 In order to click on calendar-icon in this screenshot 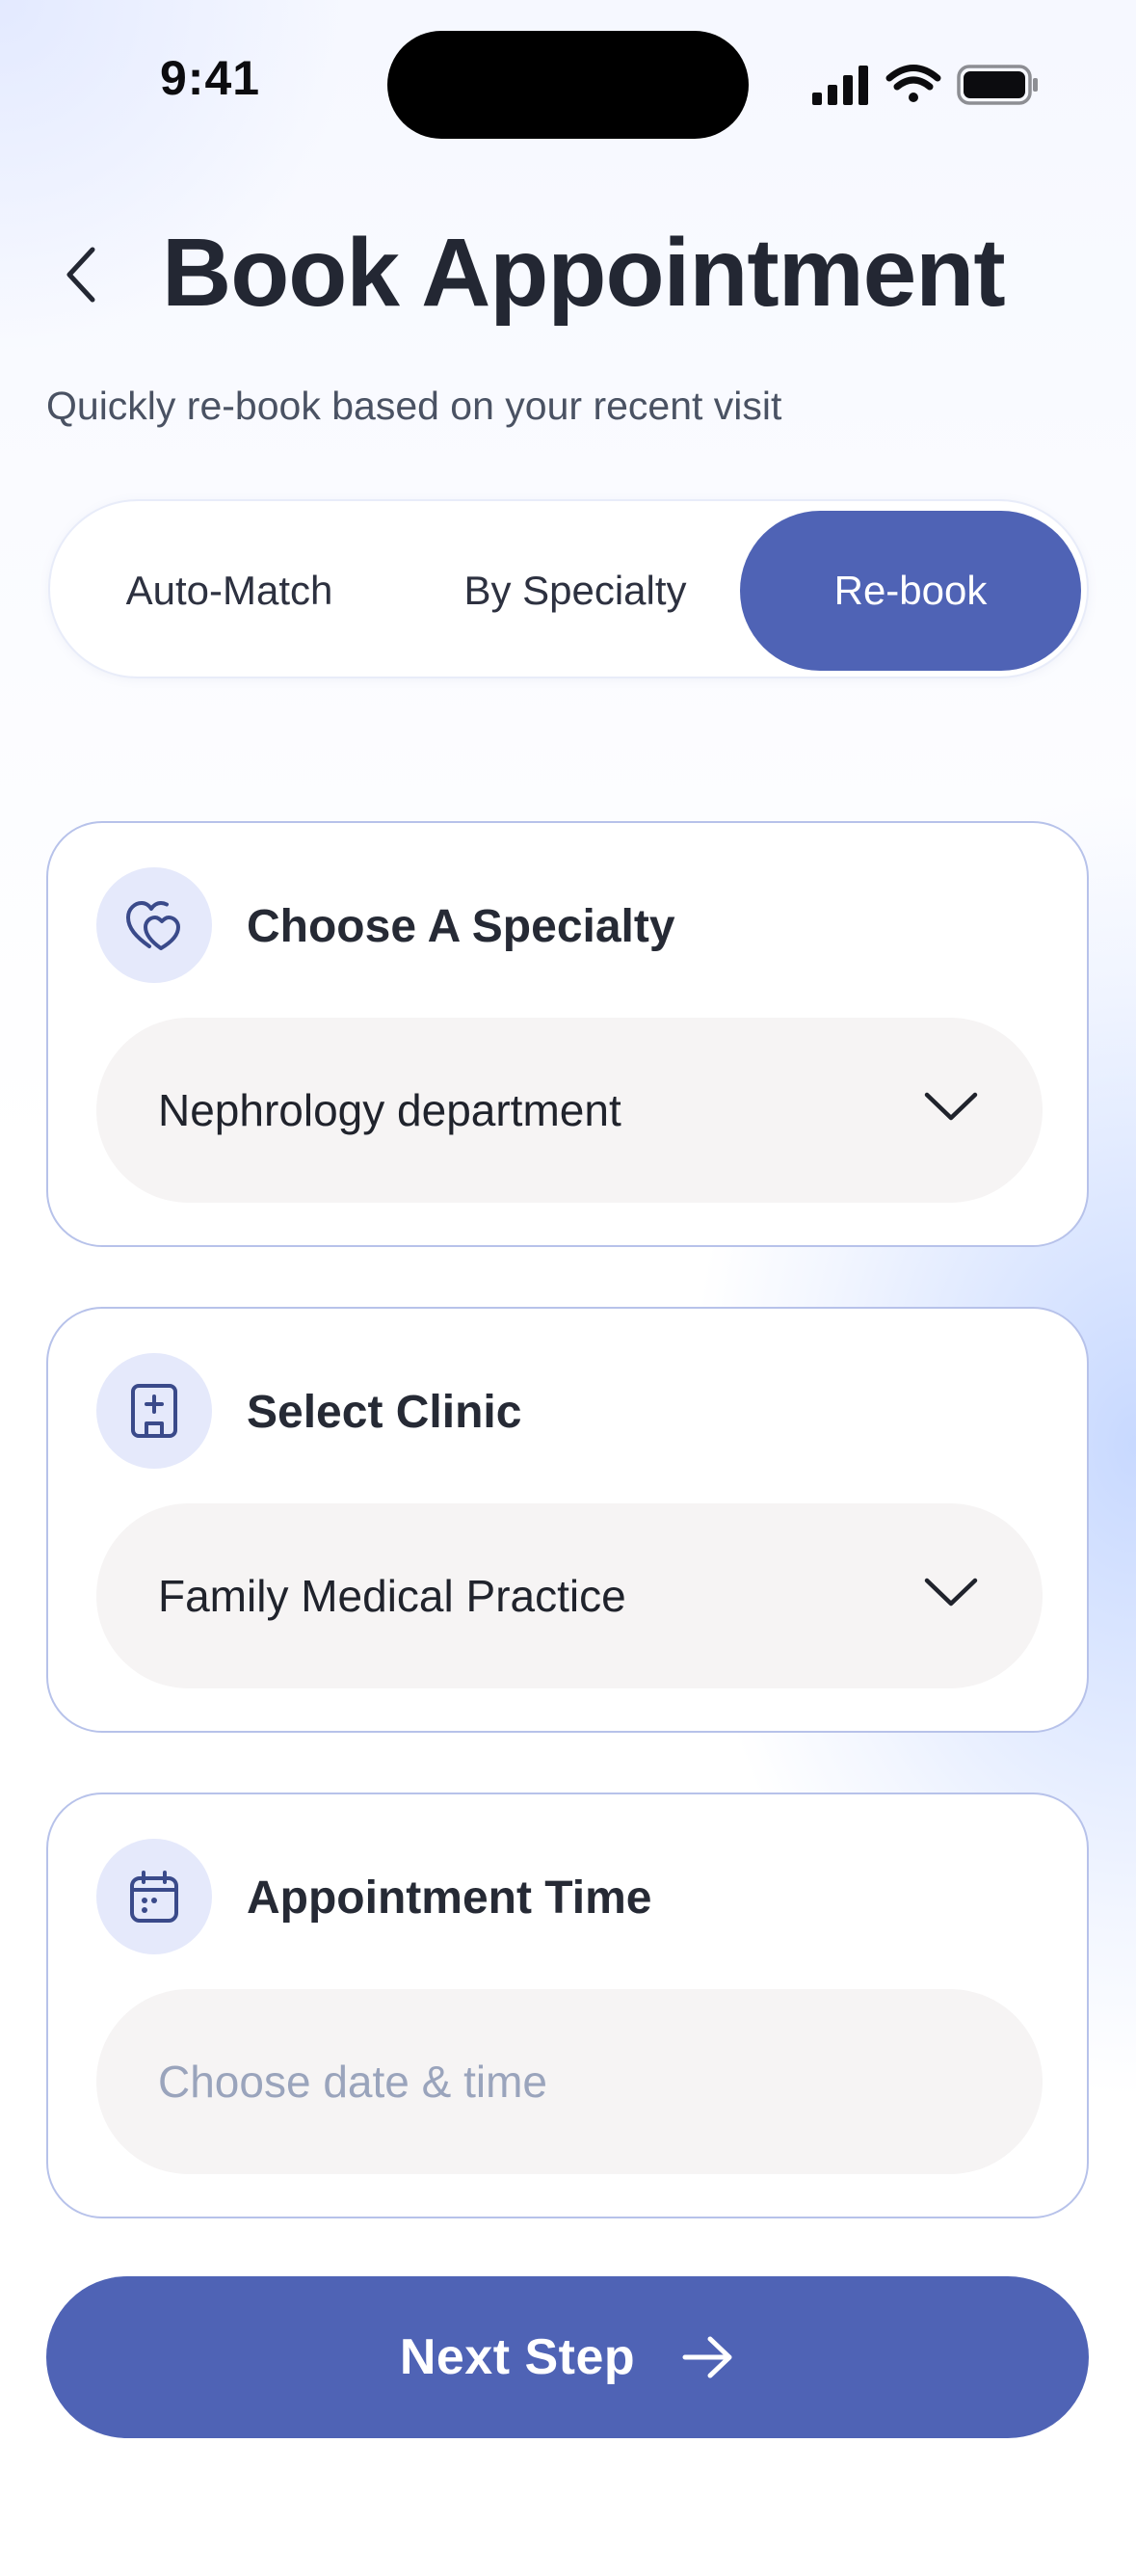, I will do `click(154, 1897)`.